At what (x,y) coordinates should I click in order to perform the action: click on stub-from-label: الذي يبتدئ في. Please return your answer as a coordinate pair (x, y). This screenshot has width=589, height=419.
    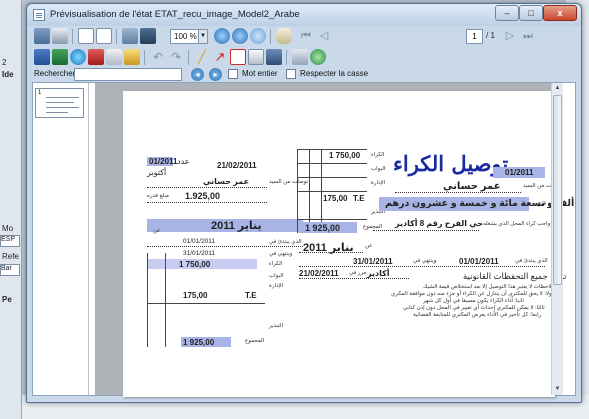
    Looking at the image, I should click on (285, 242).